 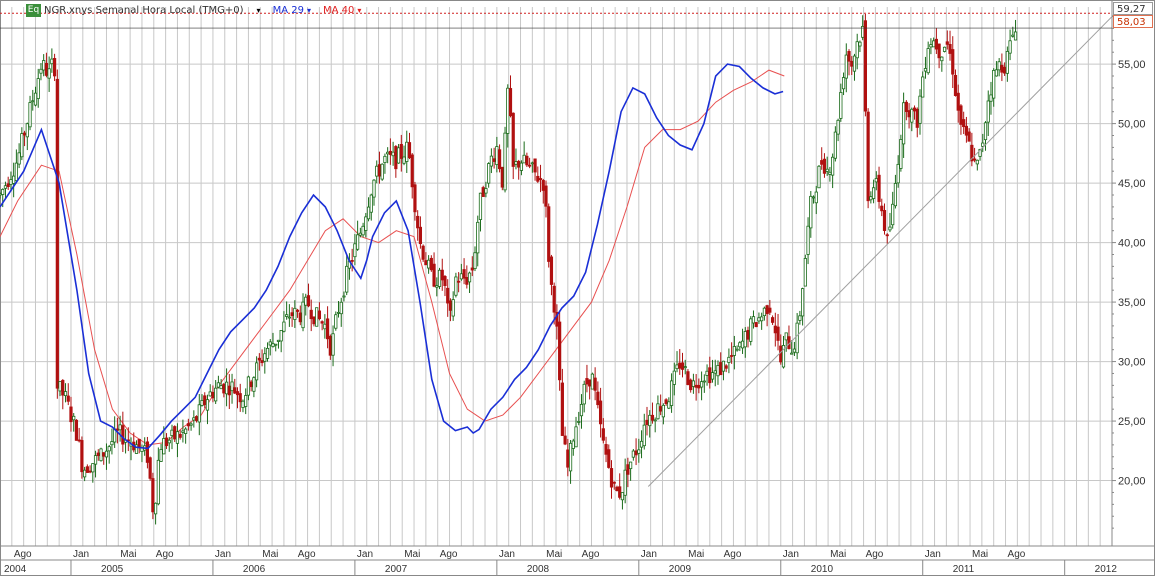 What do you see at coordinates (680, 569) in the screenshot?
I see `x-year-label: 2009` at bounding box center [680, 569].